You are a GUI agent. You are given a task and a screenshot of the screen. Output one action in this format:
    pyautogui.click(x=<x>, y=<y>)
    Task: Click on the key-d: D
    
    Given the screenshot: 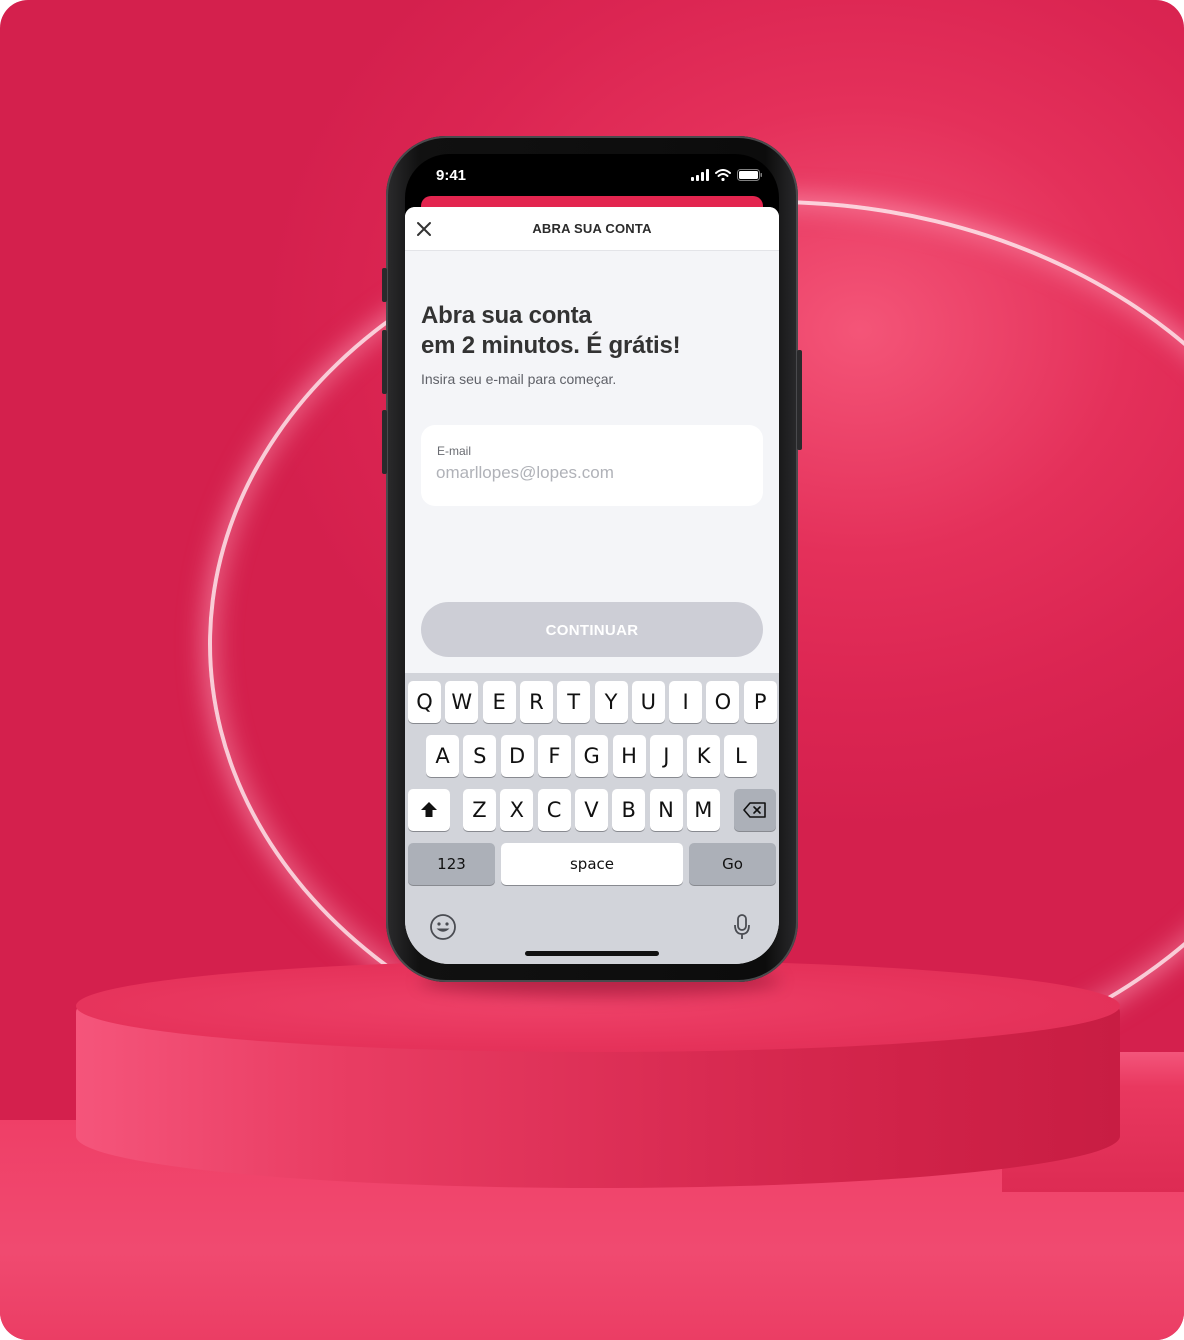 What is the action you would take?
    pyautogui.click(x=517, y=756)
    